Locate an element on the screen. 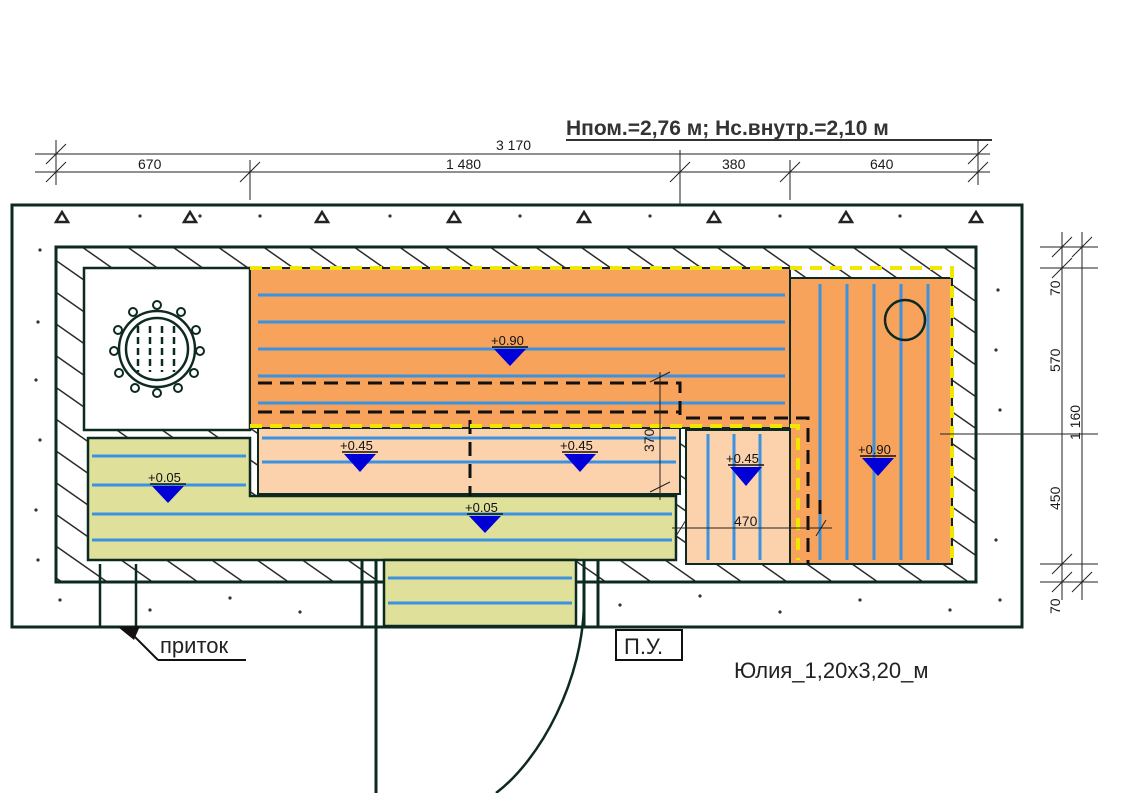 The height and width of the screenshot is (793, 1123). dim-top-3: 380 is located at coordinates (734, 164).